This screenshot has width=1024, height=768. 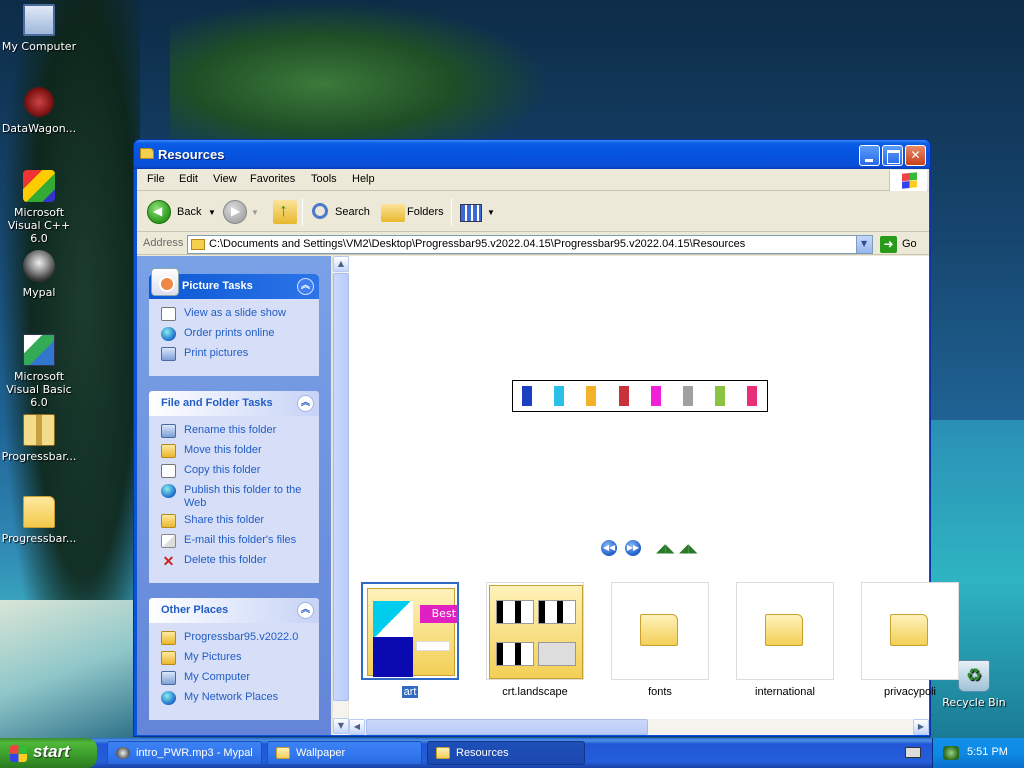 What do you see at coordinates (235, 661) in the screenshot?
I see `place-my-pictures: My Pictures` at bounding box center [235, 661].